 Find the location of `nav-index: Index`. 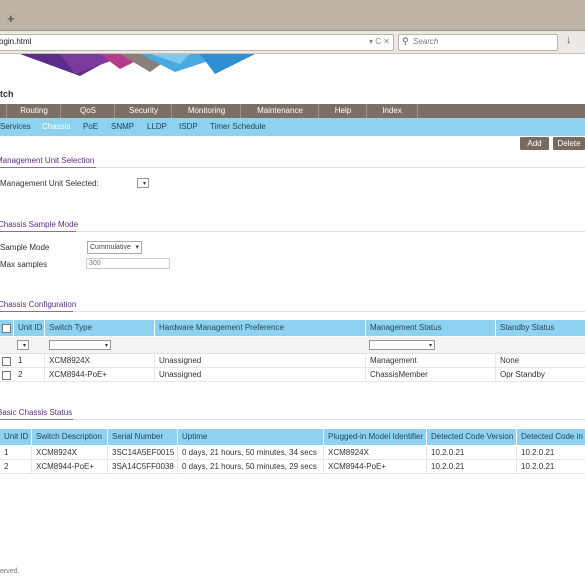

nav-index: Index is located at coordinates (392, 111).